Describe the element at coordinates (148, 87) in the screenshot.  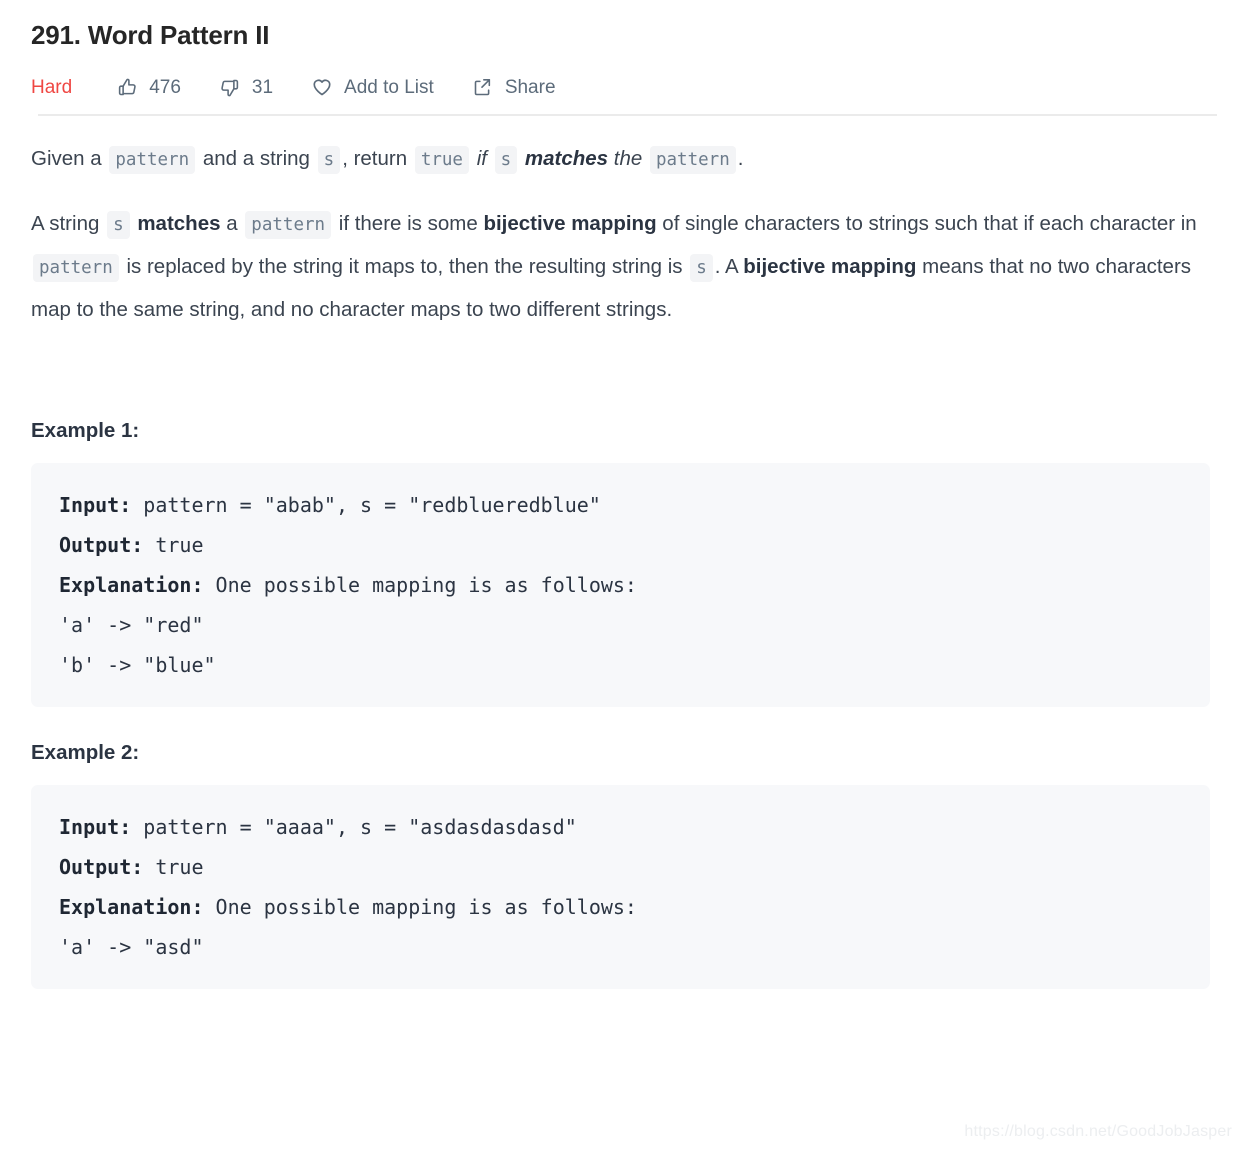
I see `like-button: 476` at that location.